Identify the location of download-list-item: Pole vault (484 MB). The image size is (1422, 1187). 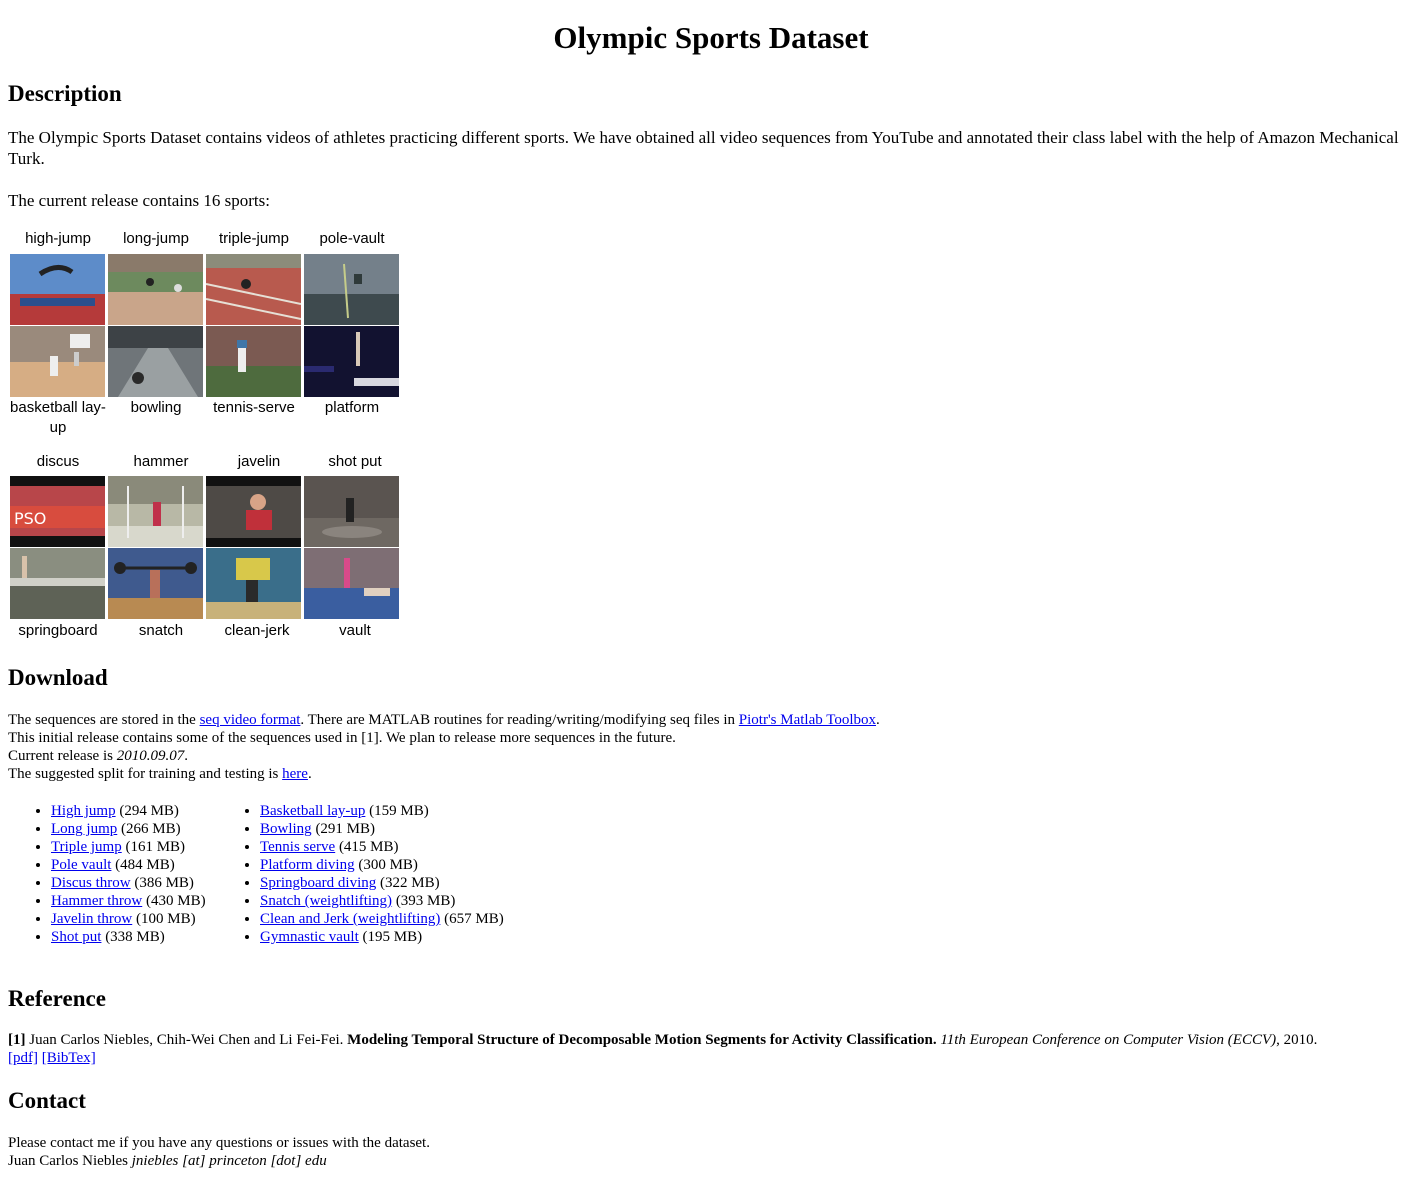
(128, 865).